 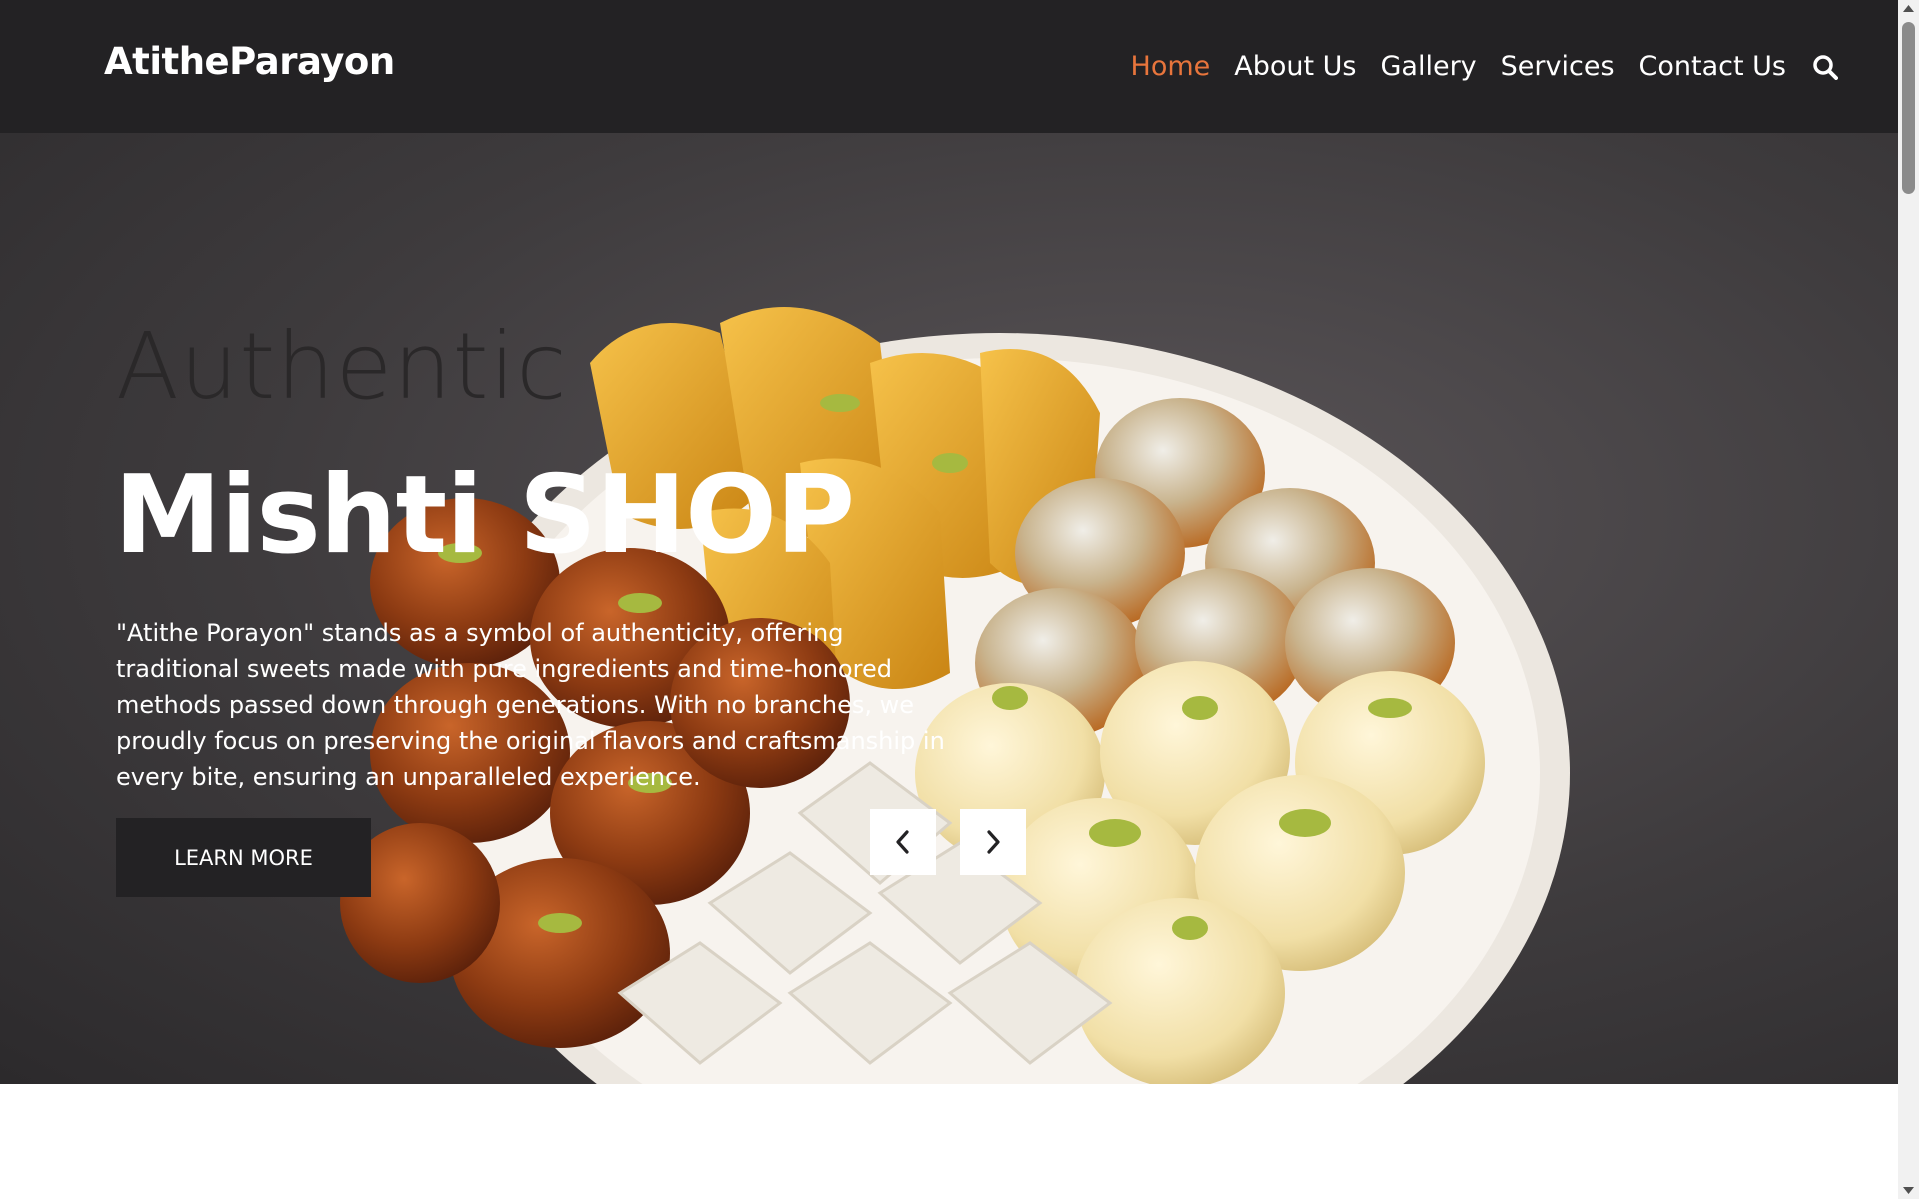 I want to click on nav-gallery: Gallery, so click(x=1429, y=66).